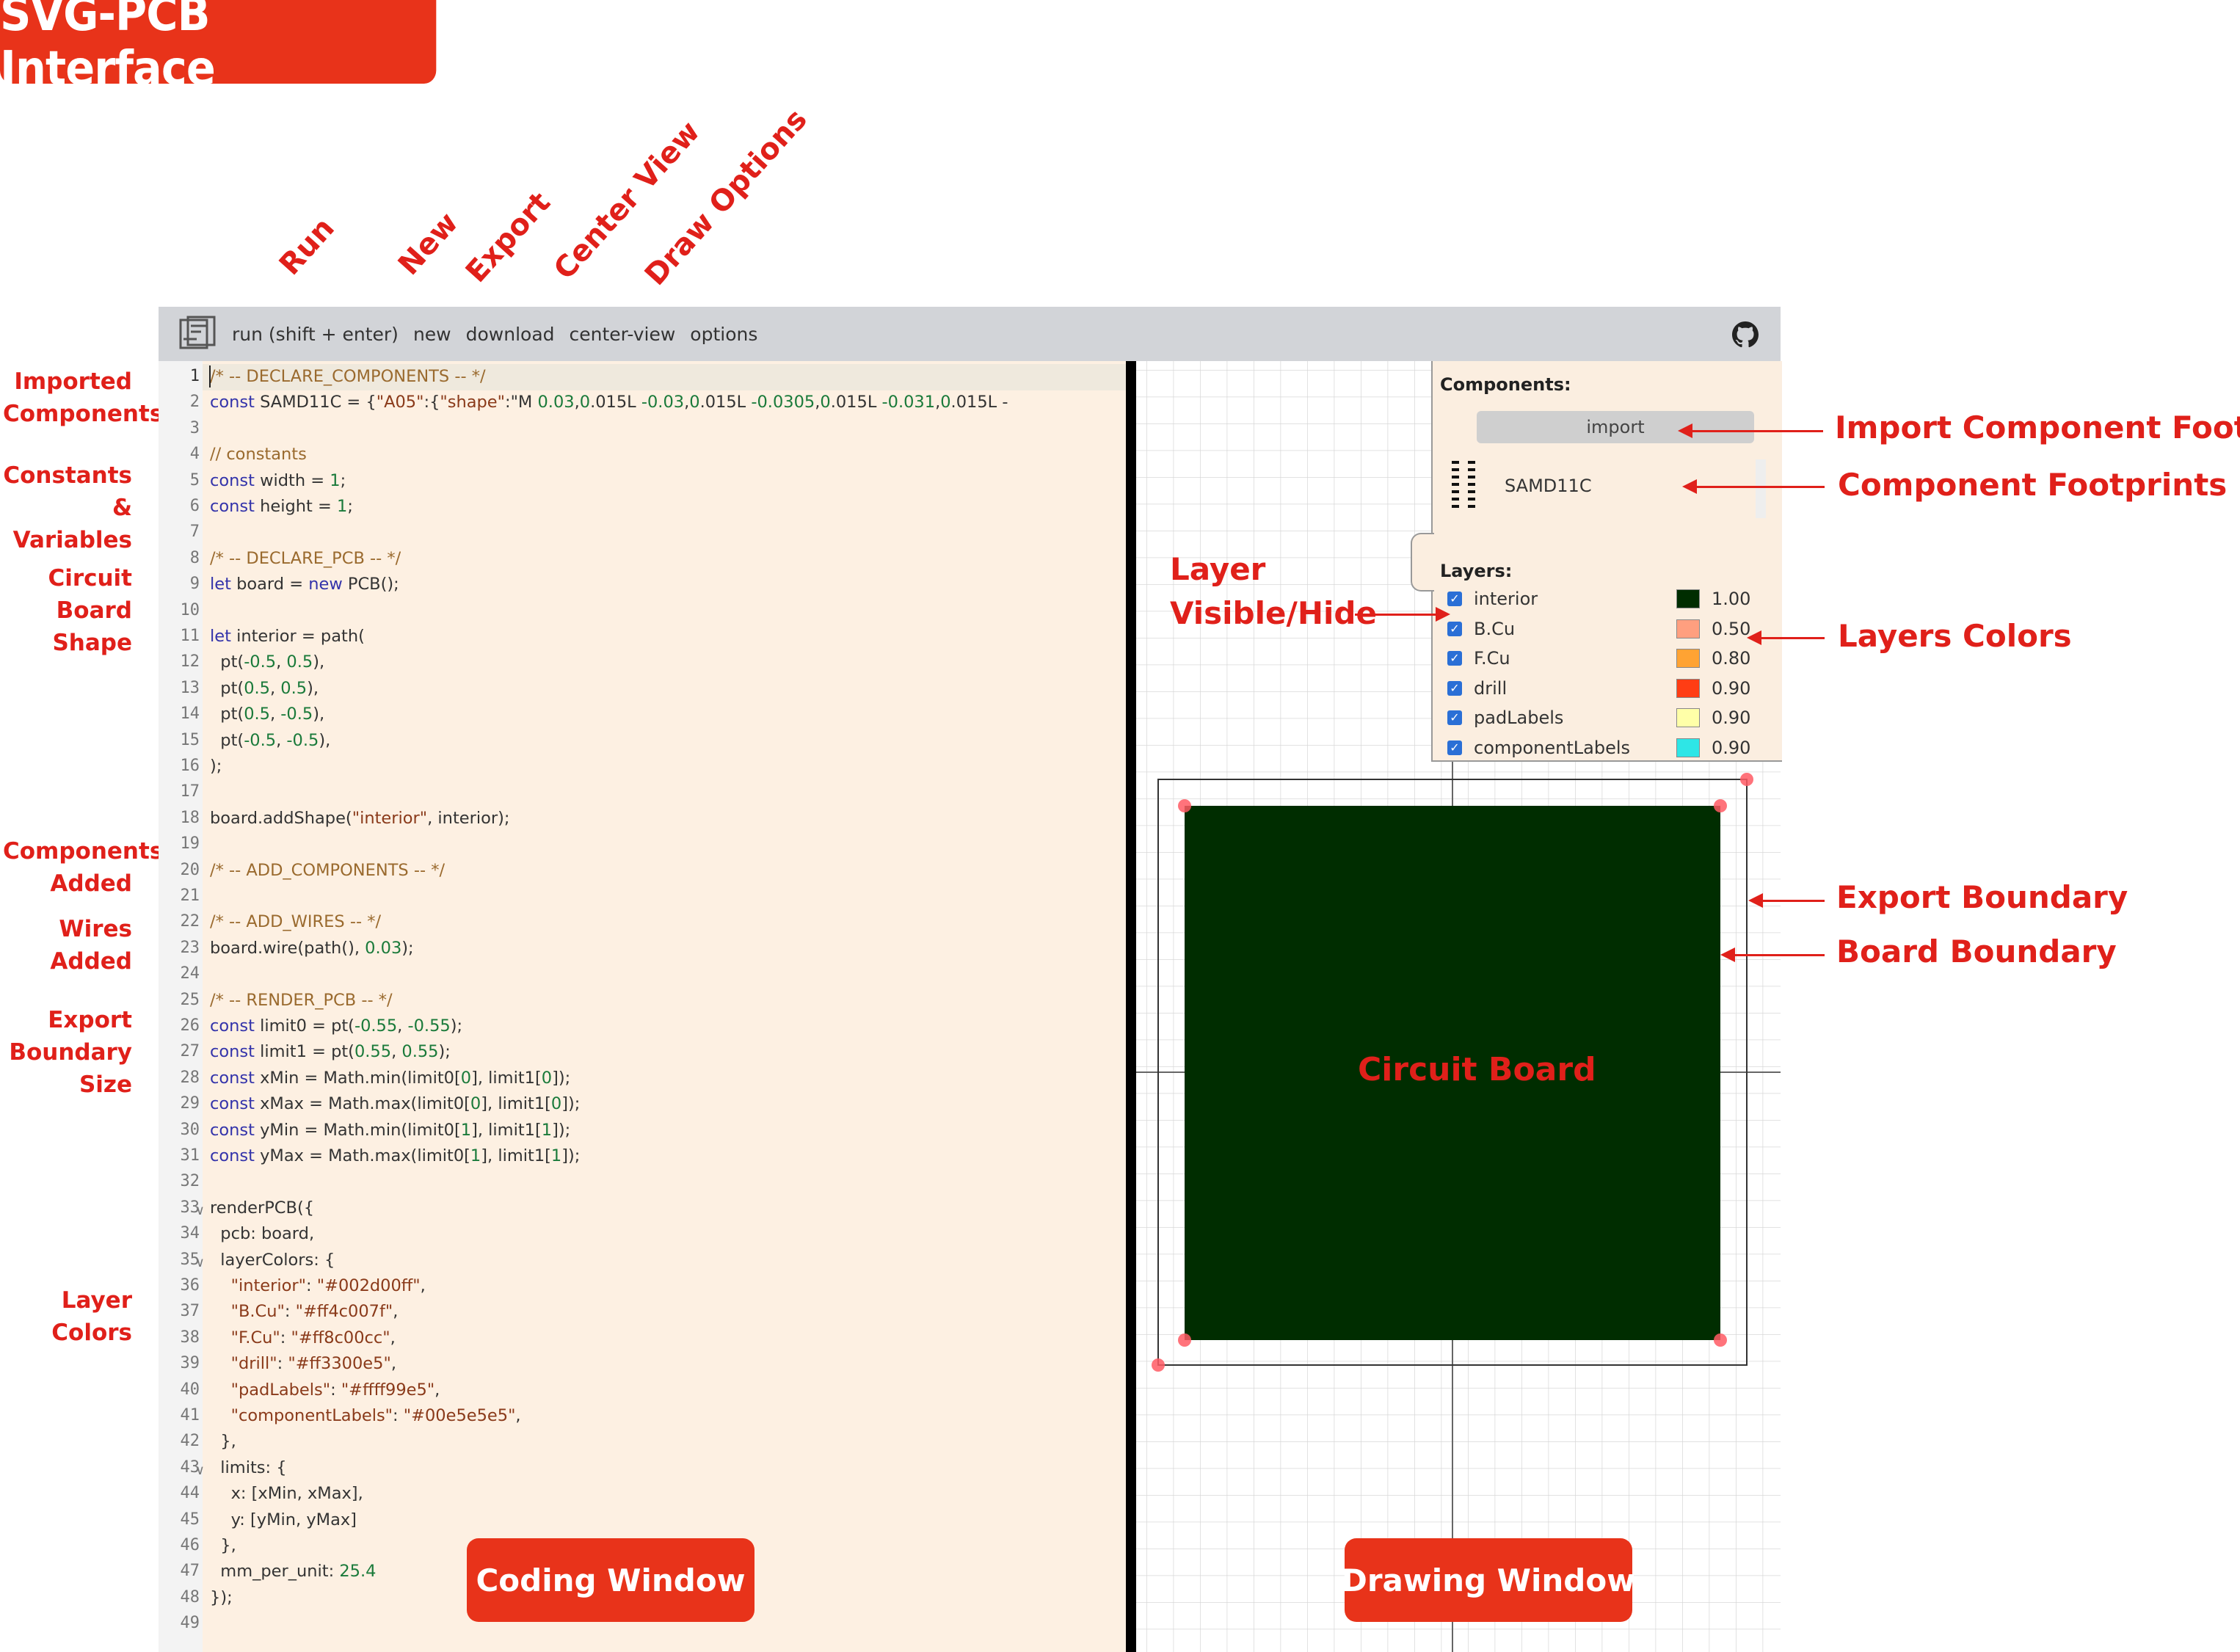 This screenshot has height=1652, width=2240. I want to click on options-button: options, so click(724, 334).